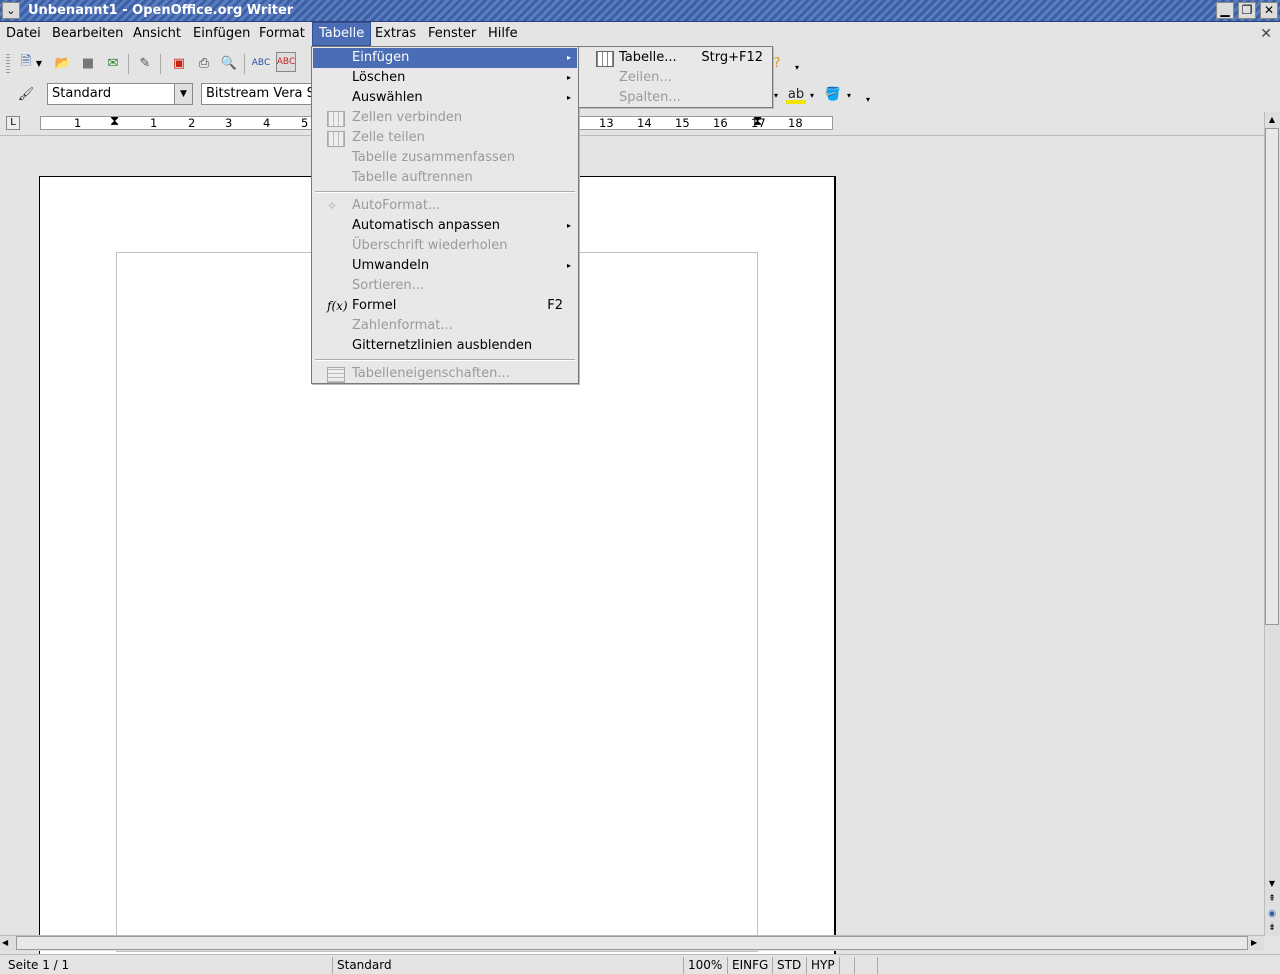 The image size is (1280, 974). I want to click on menu-einfuegen: Einfügen, so click(221, 34).